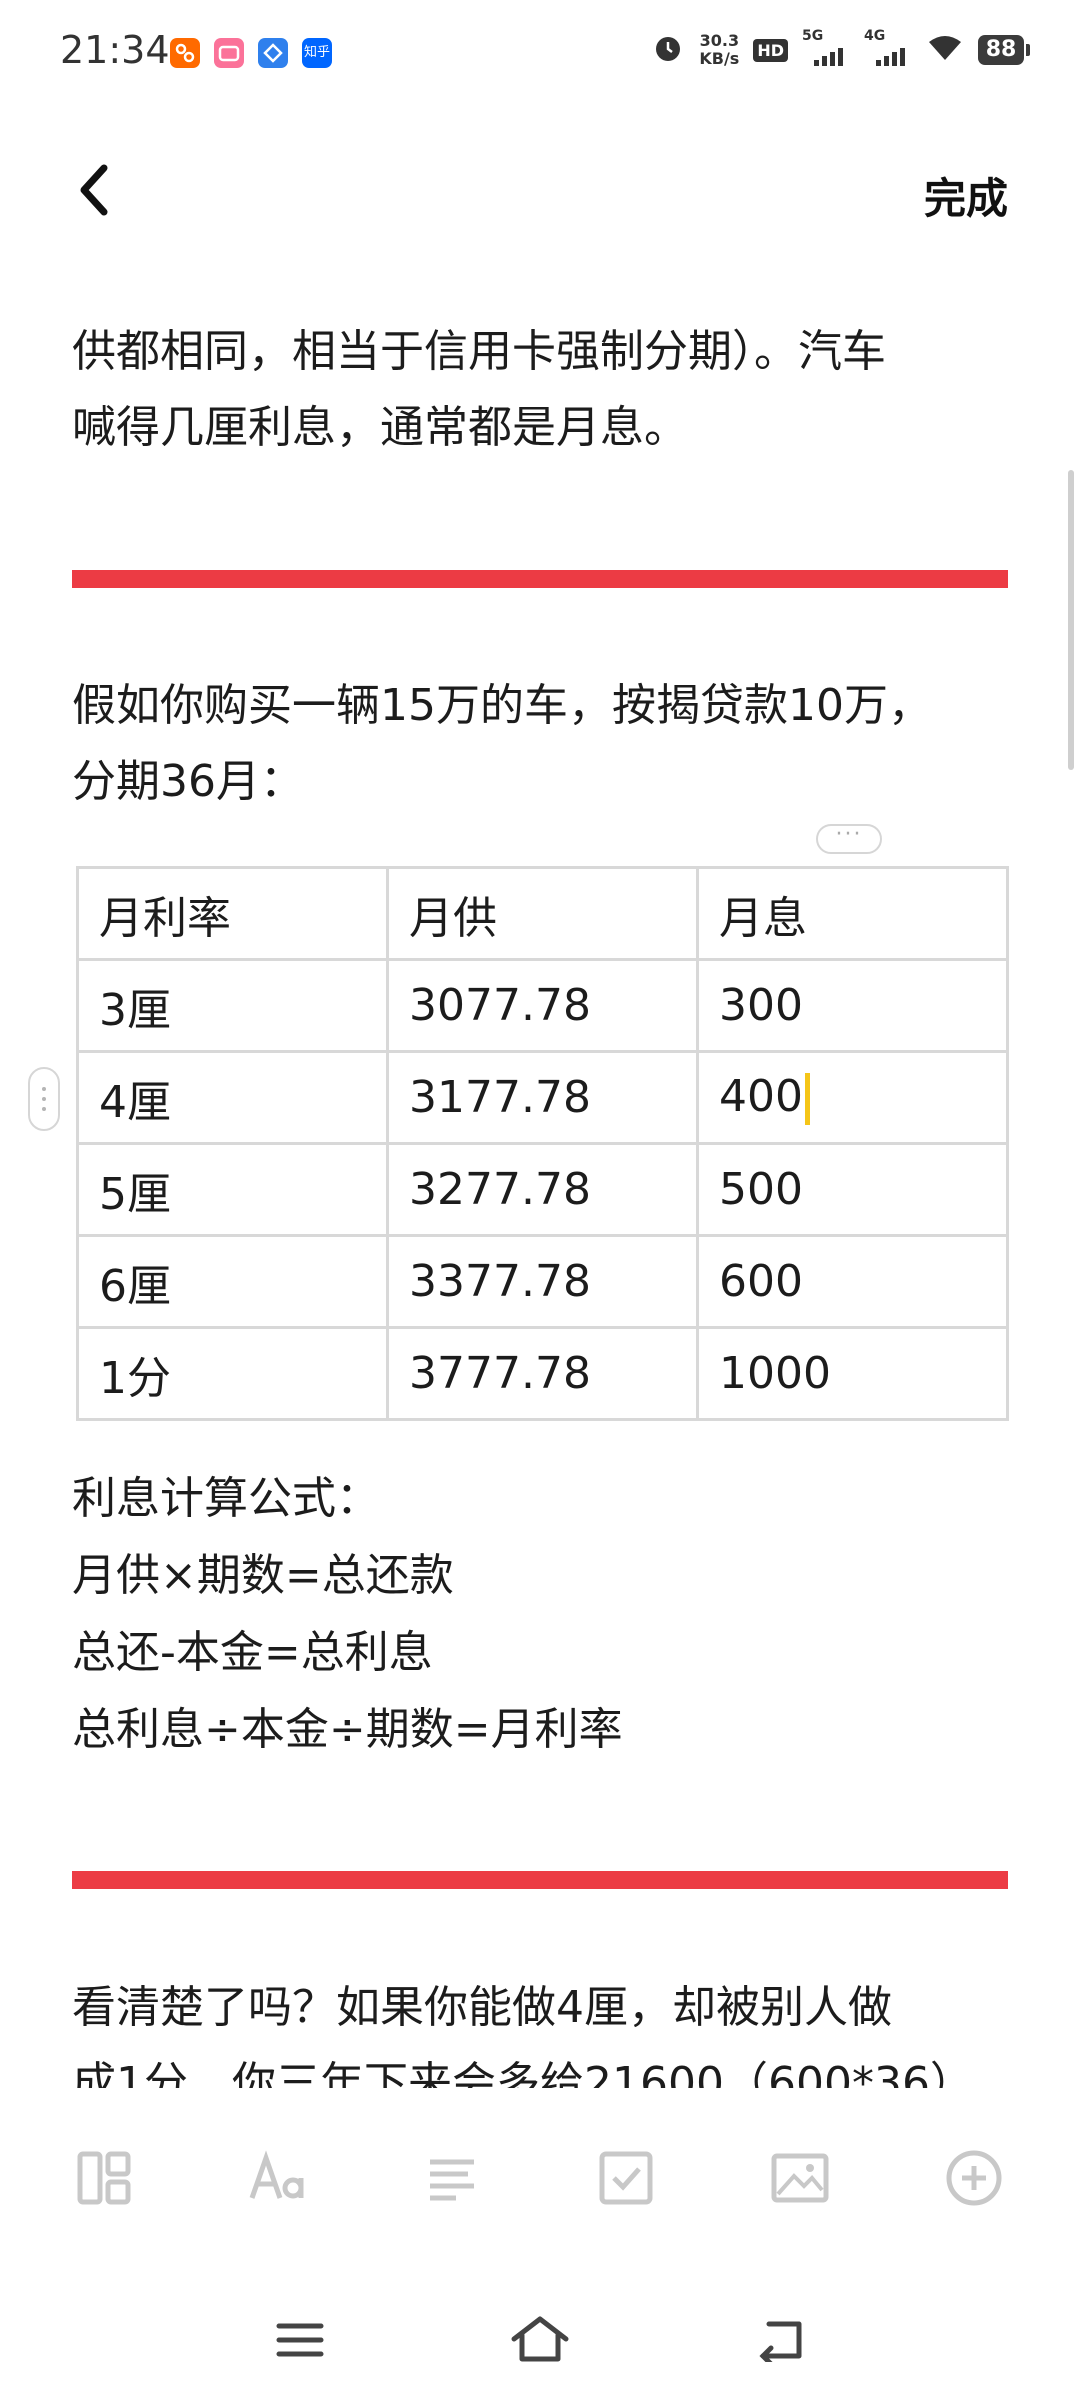  Describe the element at coordinates (188, 781) in the screenshot. I see `paragraph-line: 分期36月：` at that location.